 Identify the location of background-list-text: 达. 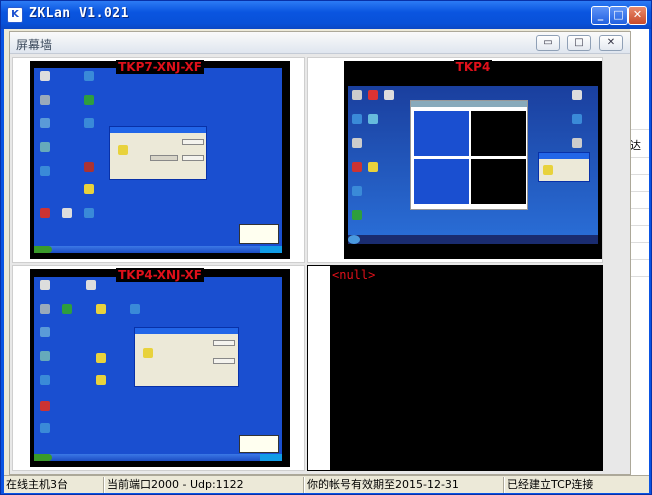
(635, 145).